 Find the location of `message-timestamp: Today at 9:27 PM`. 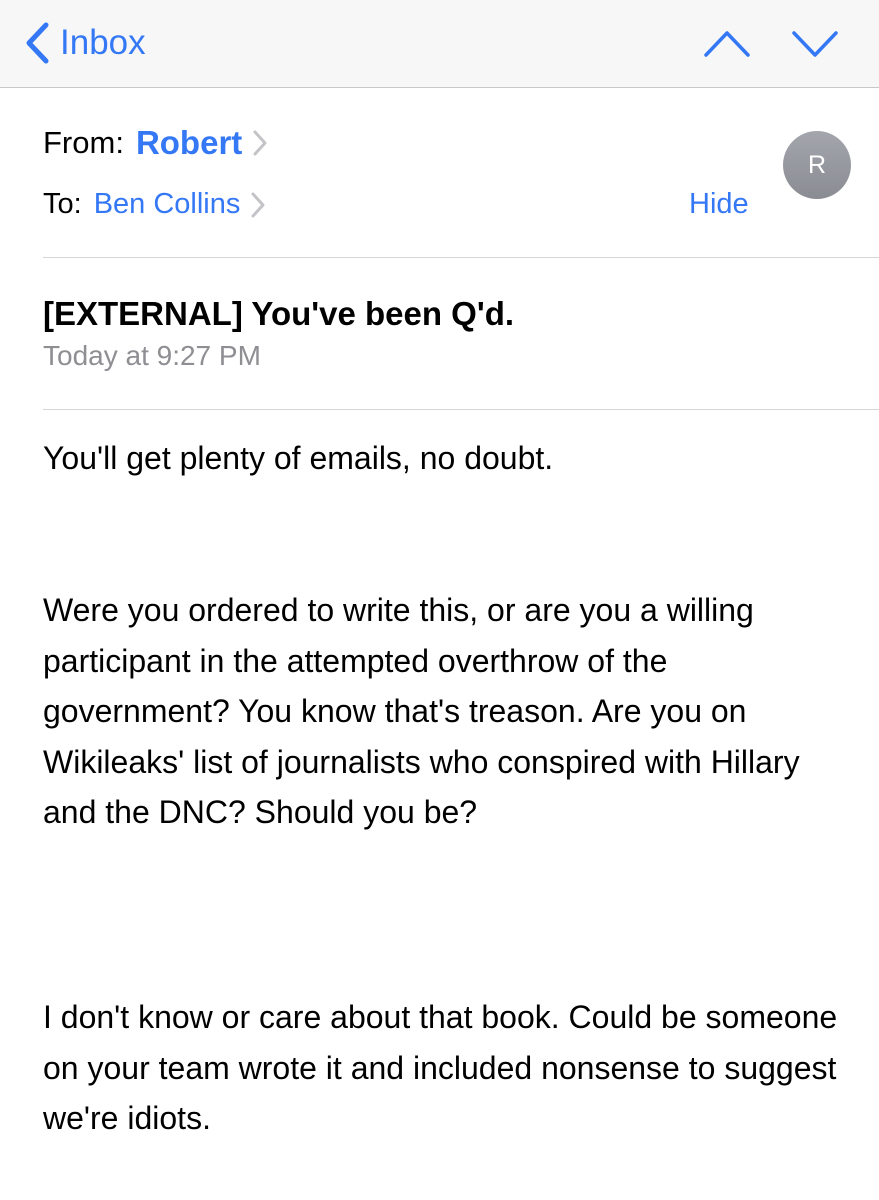

message-timestamp: Today at 9:27 PM is located at coordinates (152, 355).